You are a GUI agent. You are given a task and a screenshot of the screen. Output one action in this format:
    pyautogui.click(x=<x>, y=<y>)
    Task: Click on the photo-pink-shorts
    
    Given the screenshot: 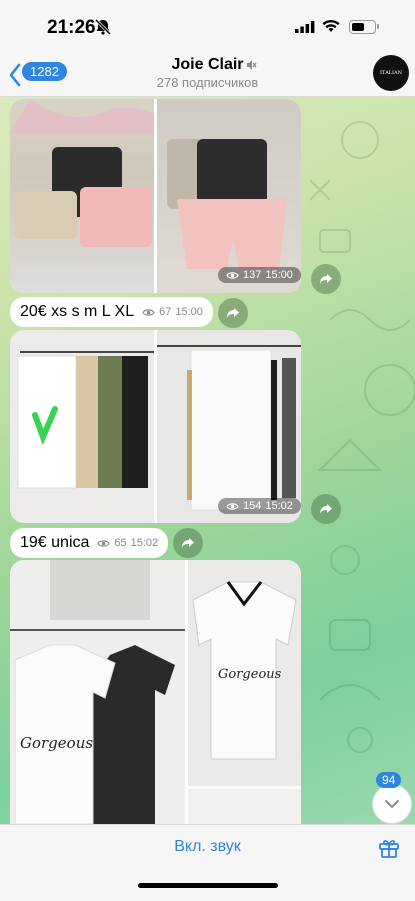 What is the action you would take?
    pyautogui.click(x=229, y=196)
    